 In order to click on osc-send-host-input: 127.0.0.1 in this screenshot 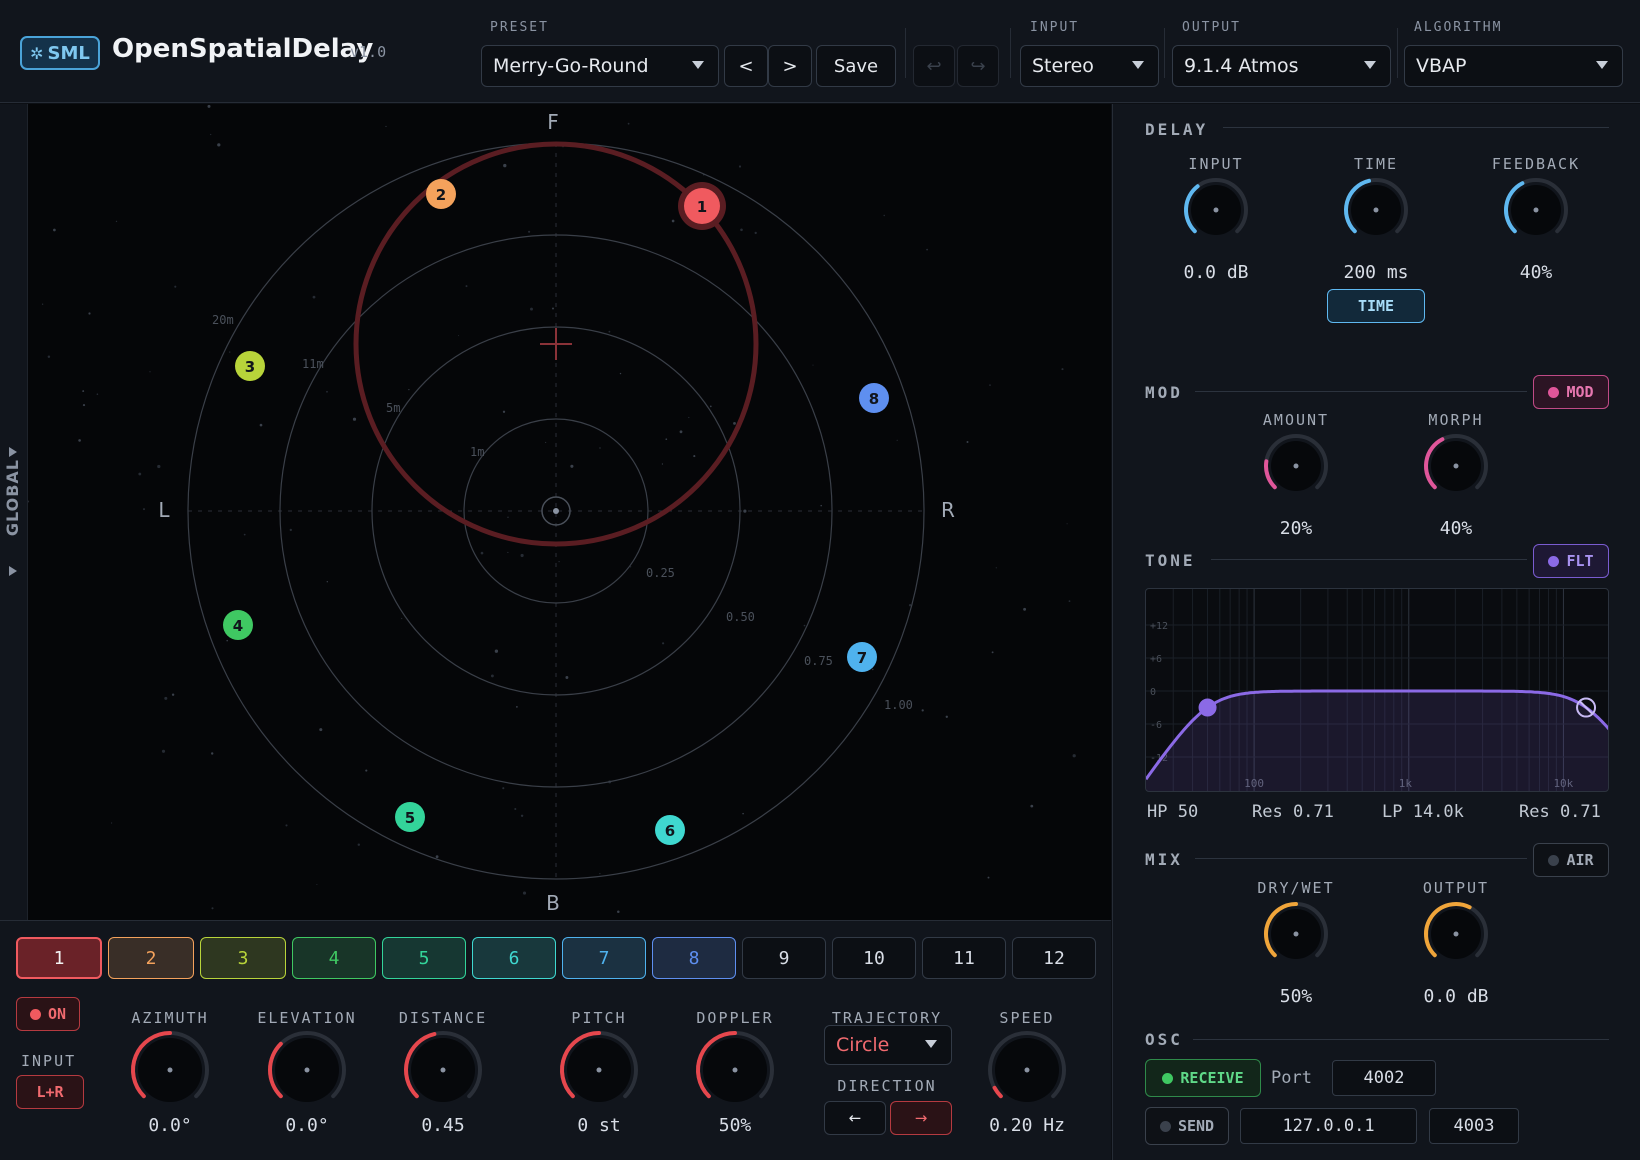, I will do `click(1328, 1126)`.